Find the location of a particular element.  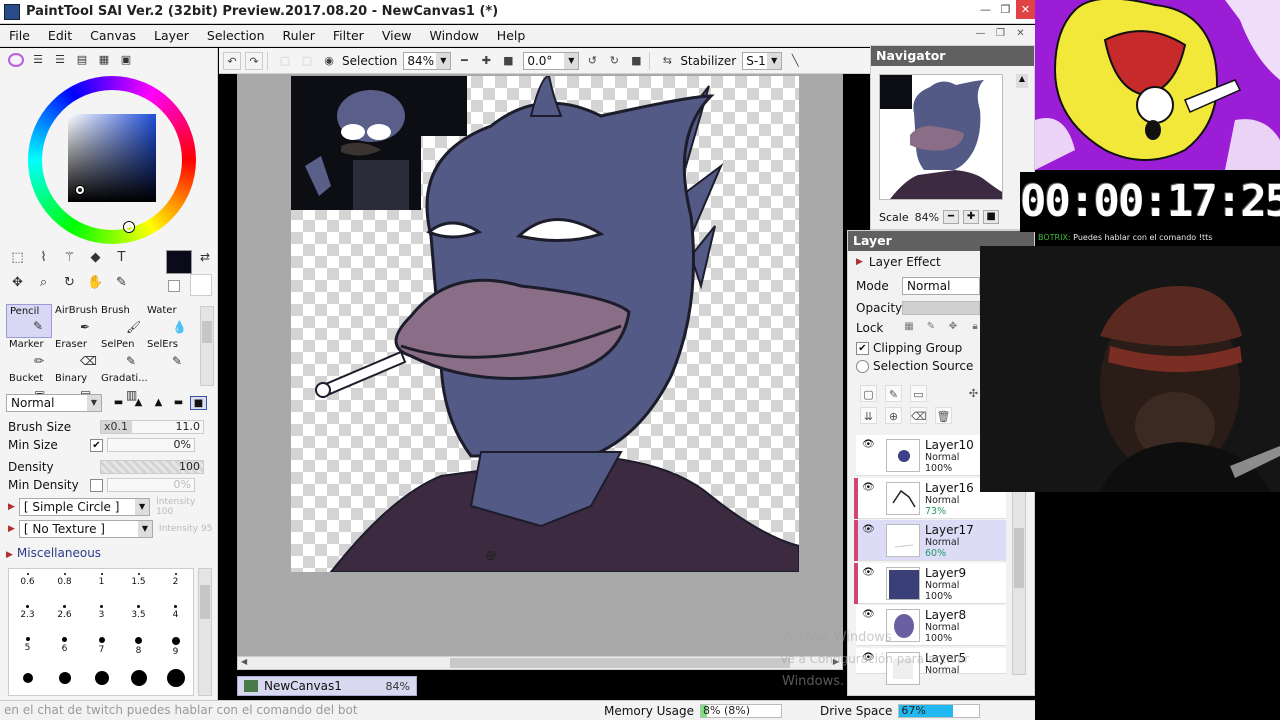

menu-view: View is located at coordinates (397, 35).